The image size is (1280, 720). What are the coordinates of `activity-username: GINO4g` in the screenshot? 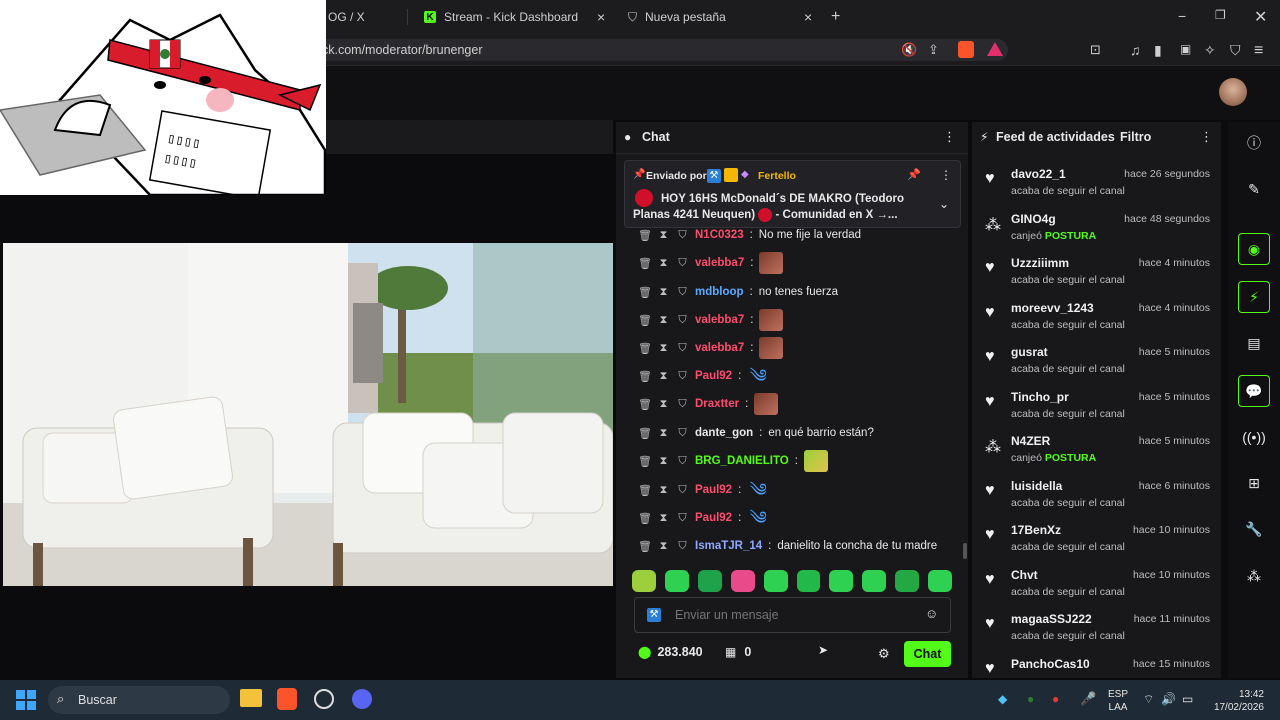 It's located at (1033, 219).